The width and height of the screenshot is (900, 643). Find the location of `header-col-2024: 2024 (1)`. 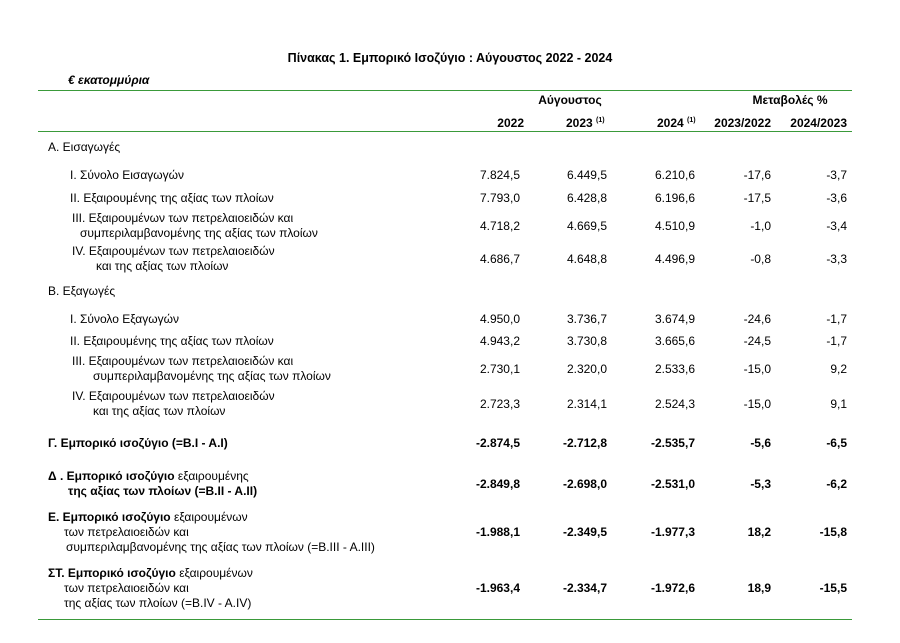

header-col-2024: 2024 (1) is located at coordinates (676, 123).